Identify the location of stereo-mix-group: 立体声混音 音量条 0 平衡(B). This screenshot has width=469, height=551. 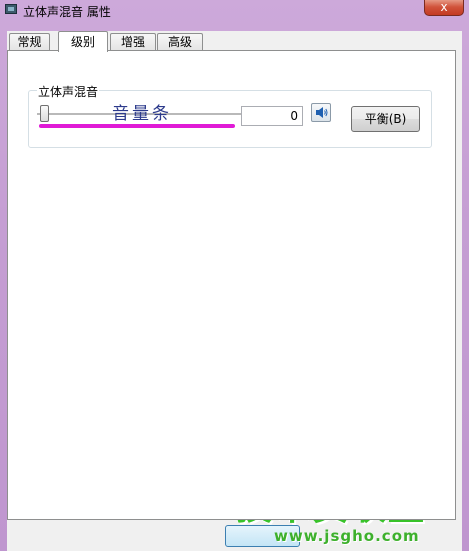
(230, 115).